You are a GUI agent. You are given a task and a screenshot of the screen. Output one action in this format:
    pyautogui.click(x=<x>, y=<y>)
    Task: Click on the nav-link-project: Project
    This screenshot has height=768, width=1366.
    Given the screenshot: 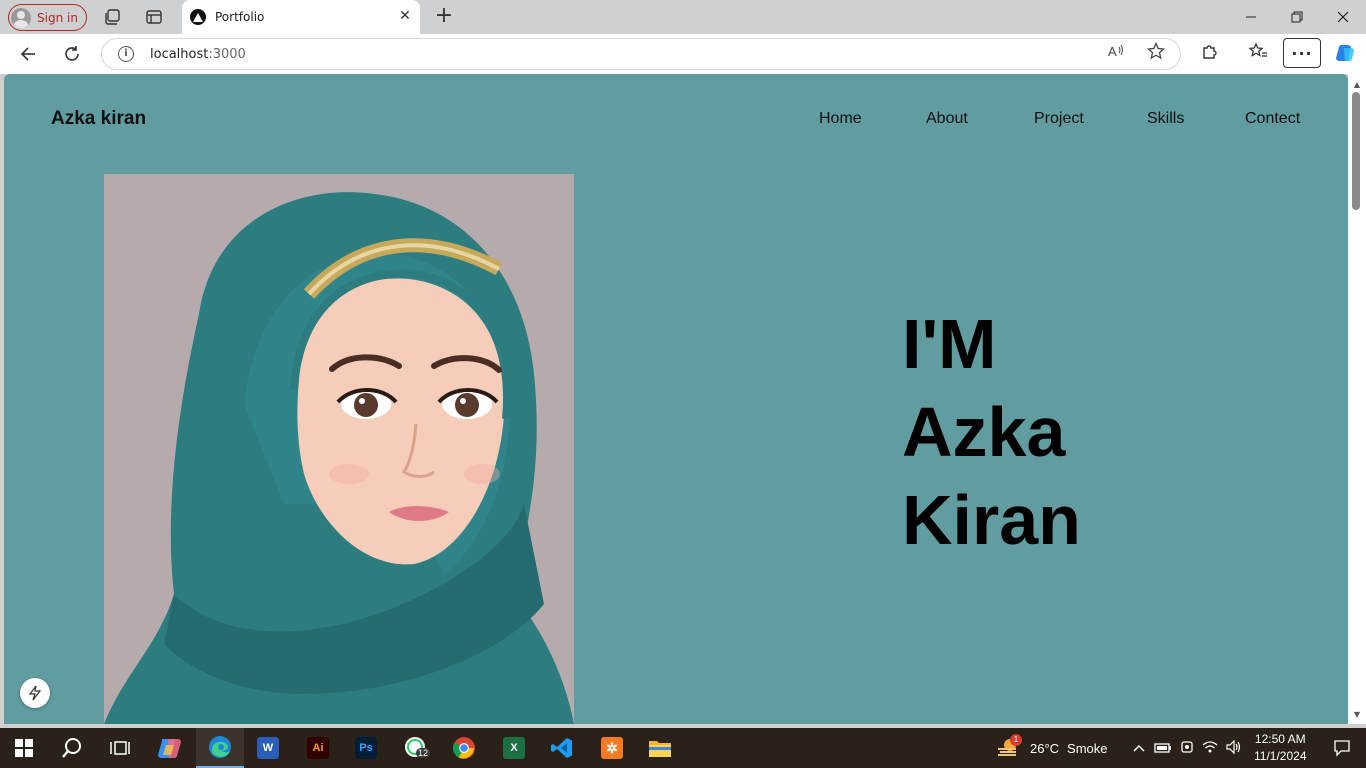 What is the action you would take?
    pyautogui.click(x=1059, y=119)
    